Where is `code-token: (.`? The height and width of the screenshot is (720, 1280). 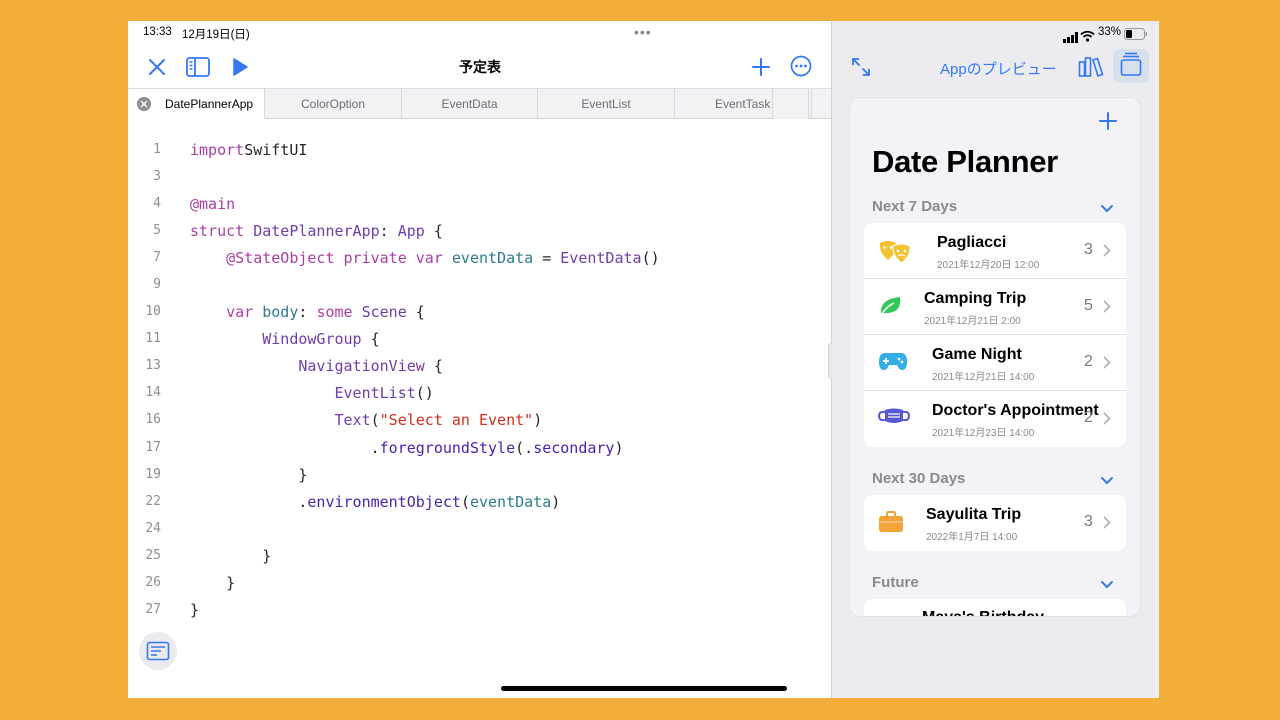
code-token: (. is located at coordinates (524, 448).